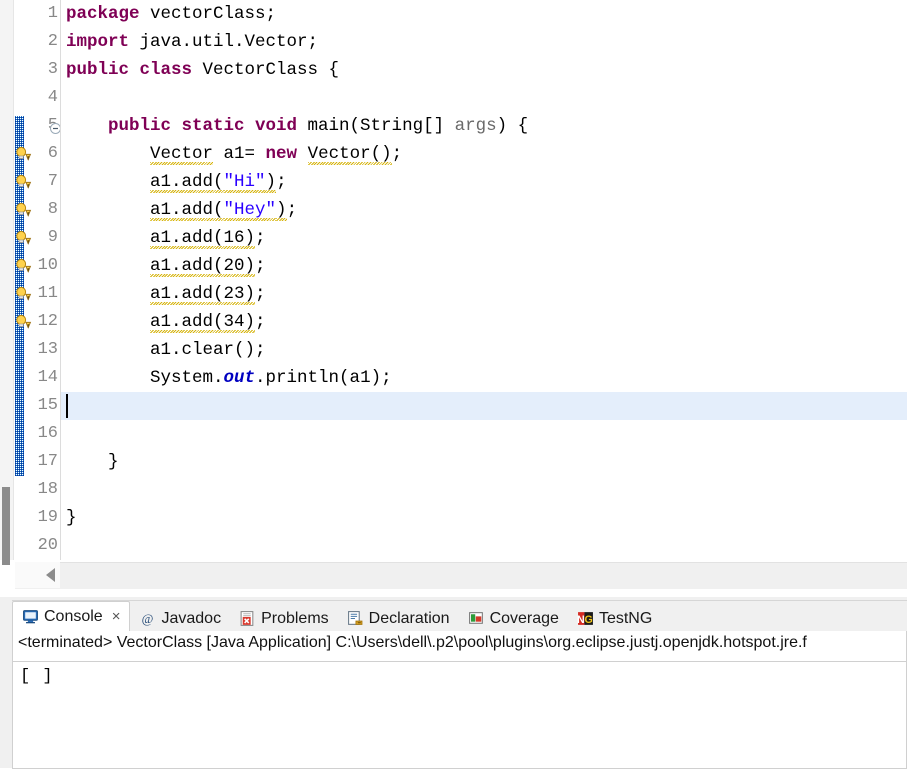  What do you see at coordinates (295, 618) in the screenshot?
I see `console-tab-label: Problems` at bounding box center [295, 618].